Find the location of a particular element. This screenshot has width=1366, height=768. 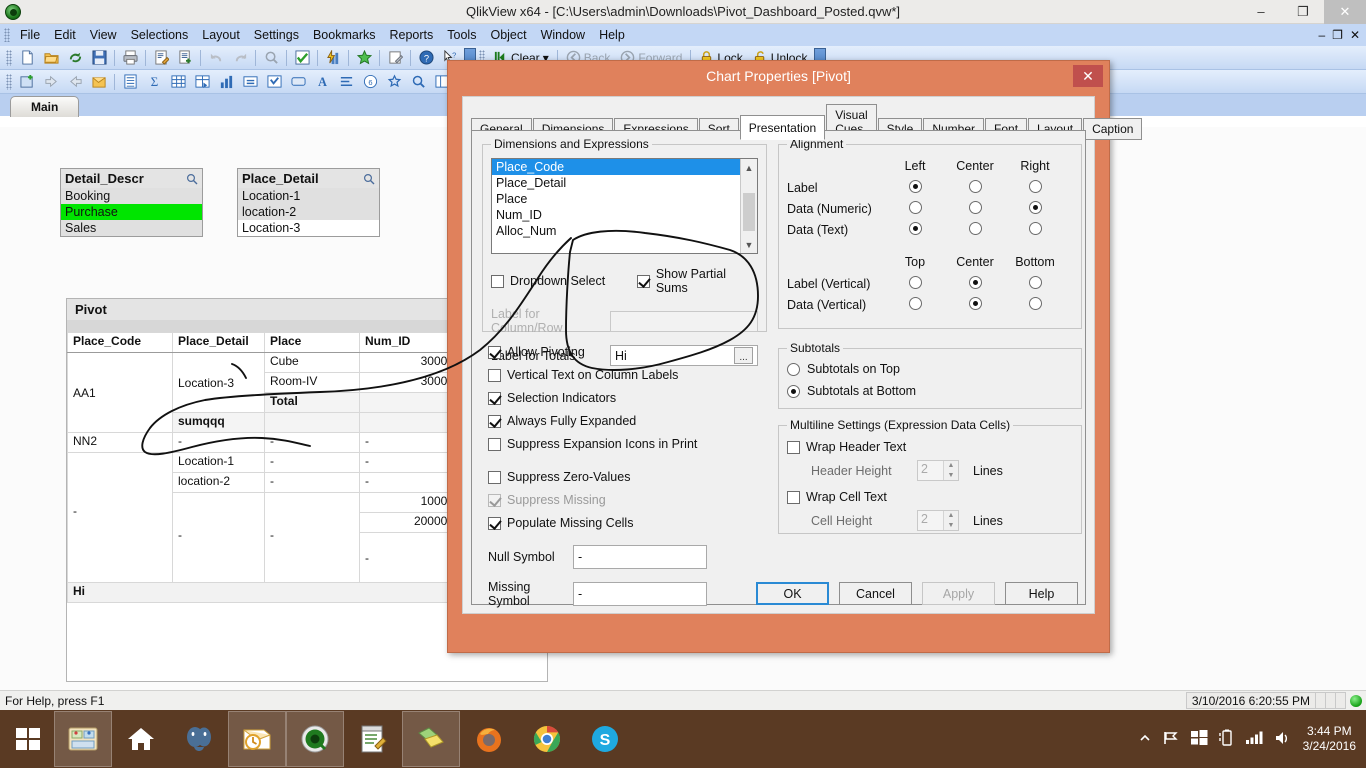

help-button: ? is located at coordinates (426, 58).